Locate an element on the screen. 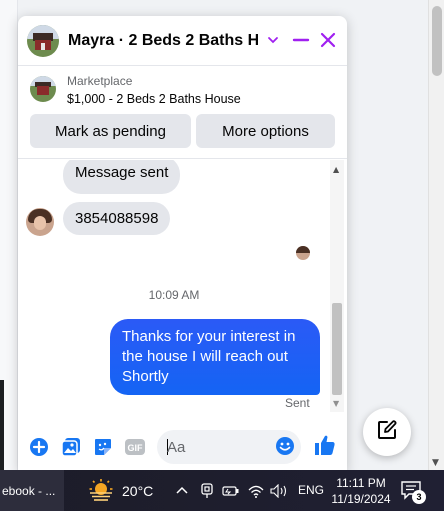 Image resolution: width=444 pixels, height=511 pixels. battery-icon is located at coordinates (231, 491).